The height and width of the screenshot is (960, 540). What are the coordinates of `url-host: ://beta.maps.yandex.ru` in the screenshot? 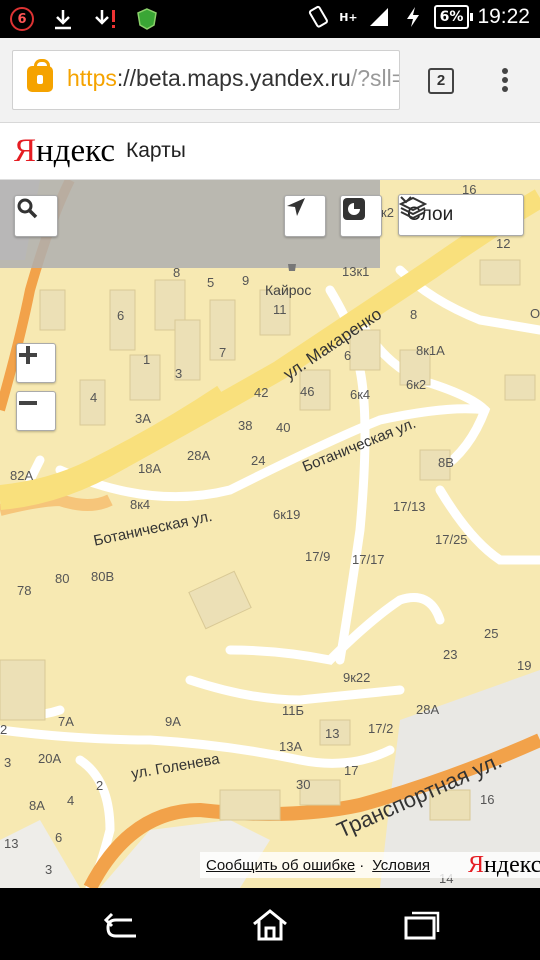 It's located at (233, 78).